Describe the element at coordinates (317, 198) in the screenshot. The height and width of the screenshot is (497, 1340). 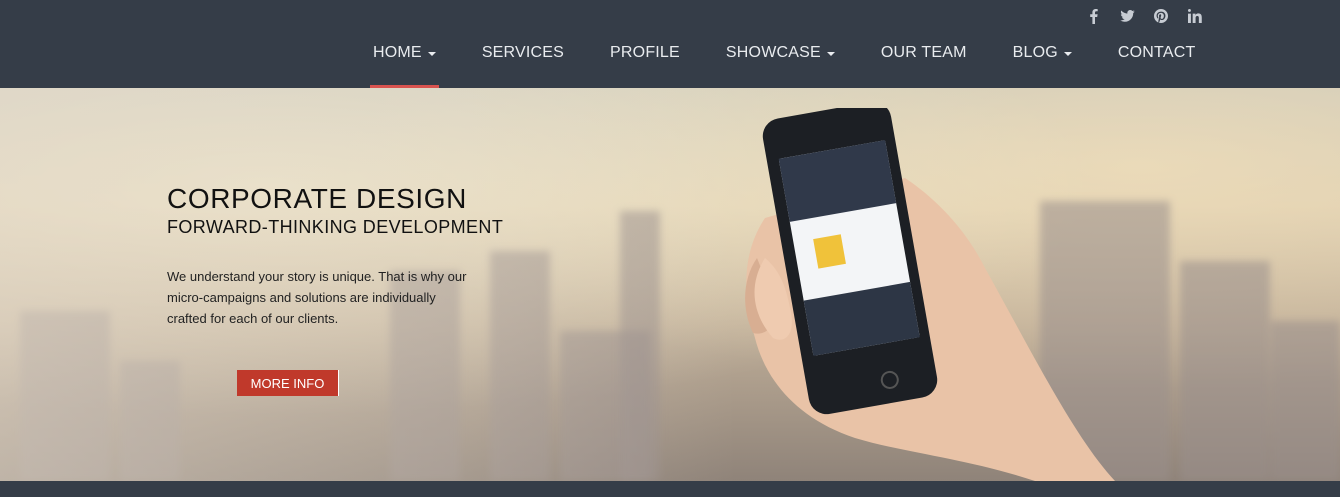
I see `hero-title: CORPORATE DESIGN` at that location.